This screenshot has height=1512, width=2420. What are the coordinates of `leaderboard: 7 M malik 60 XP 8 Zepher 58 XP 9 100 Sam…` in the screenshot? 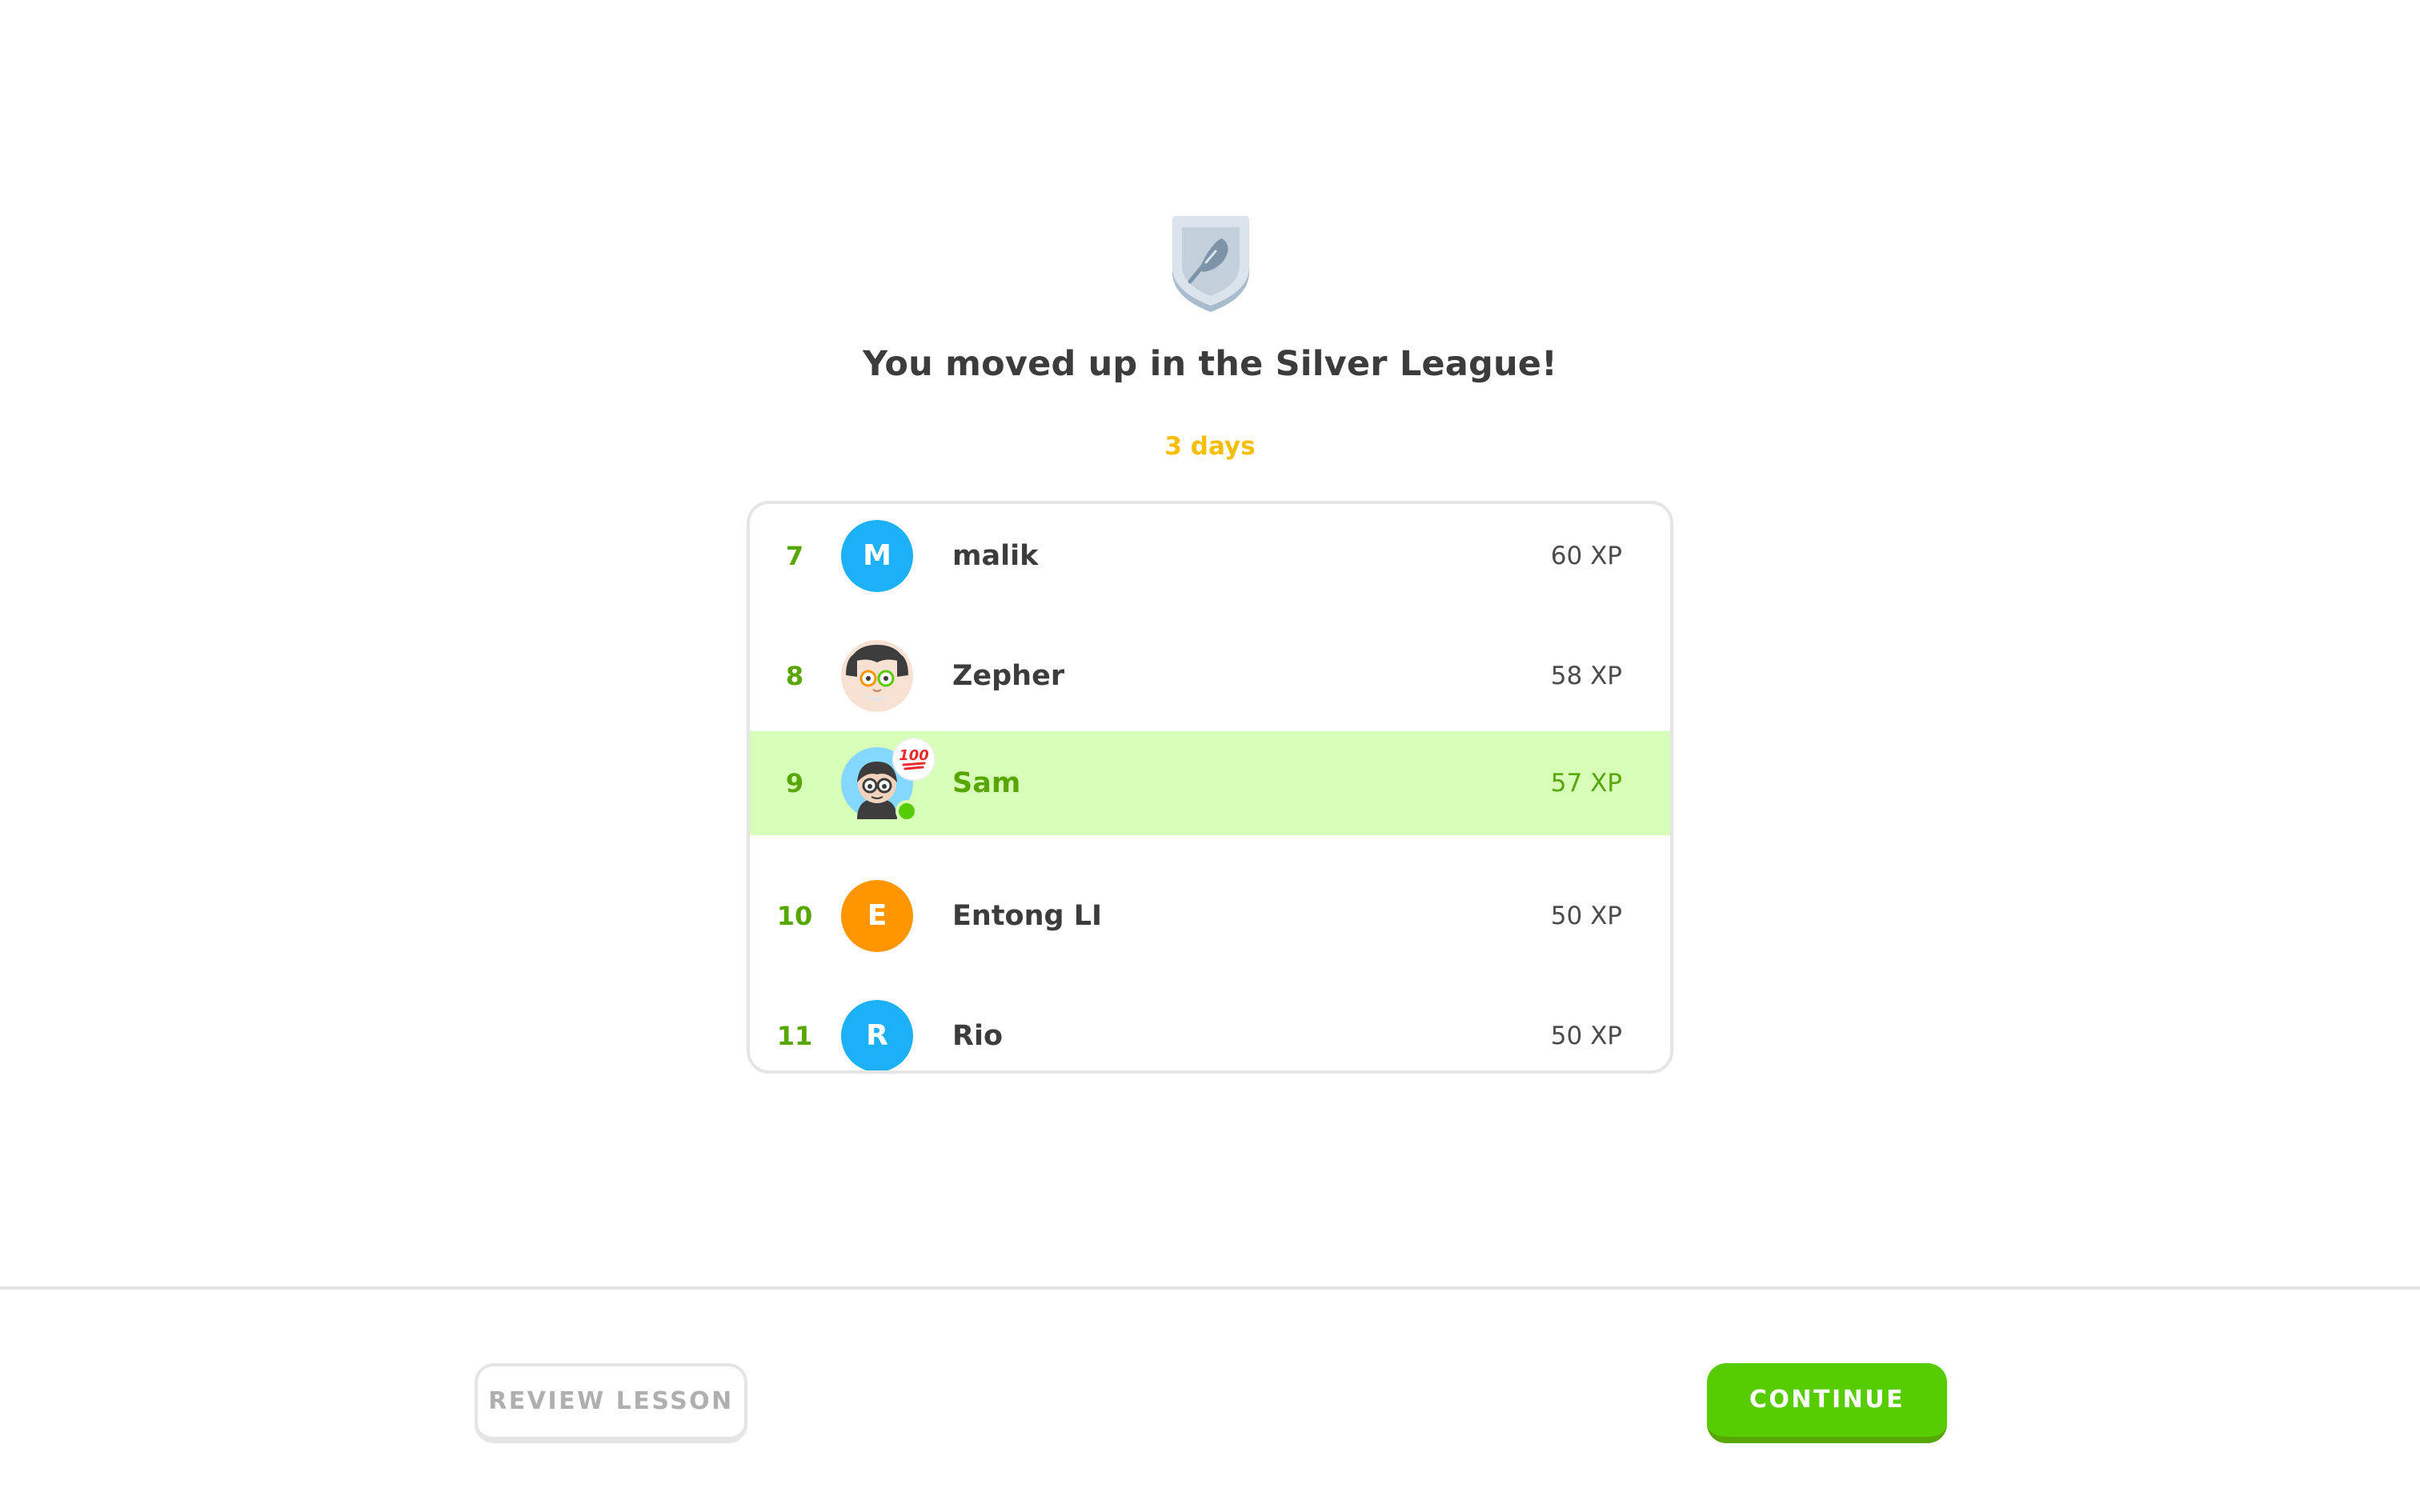 It's located at (1210, 787).